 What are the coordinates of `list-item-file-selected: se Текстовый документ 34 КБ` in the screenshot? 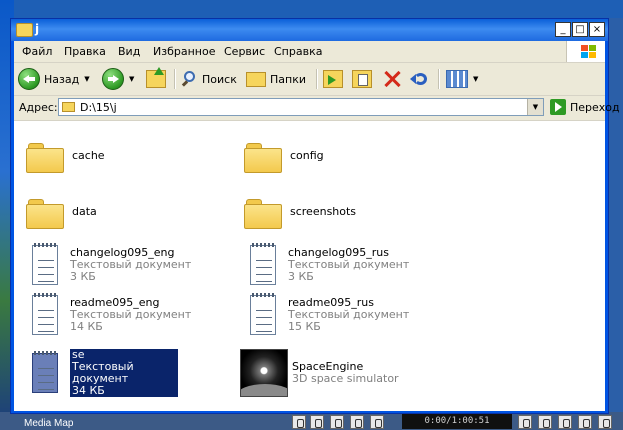 It's located at (103, 373).